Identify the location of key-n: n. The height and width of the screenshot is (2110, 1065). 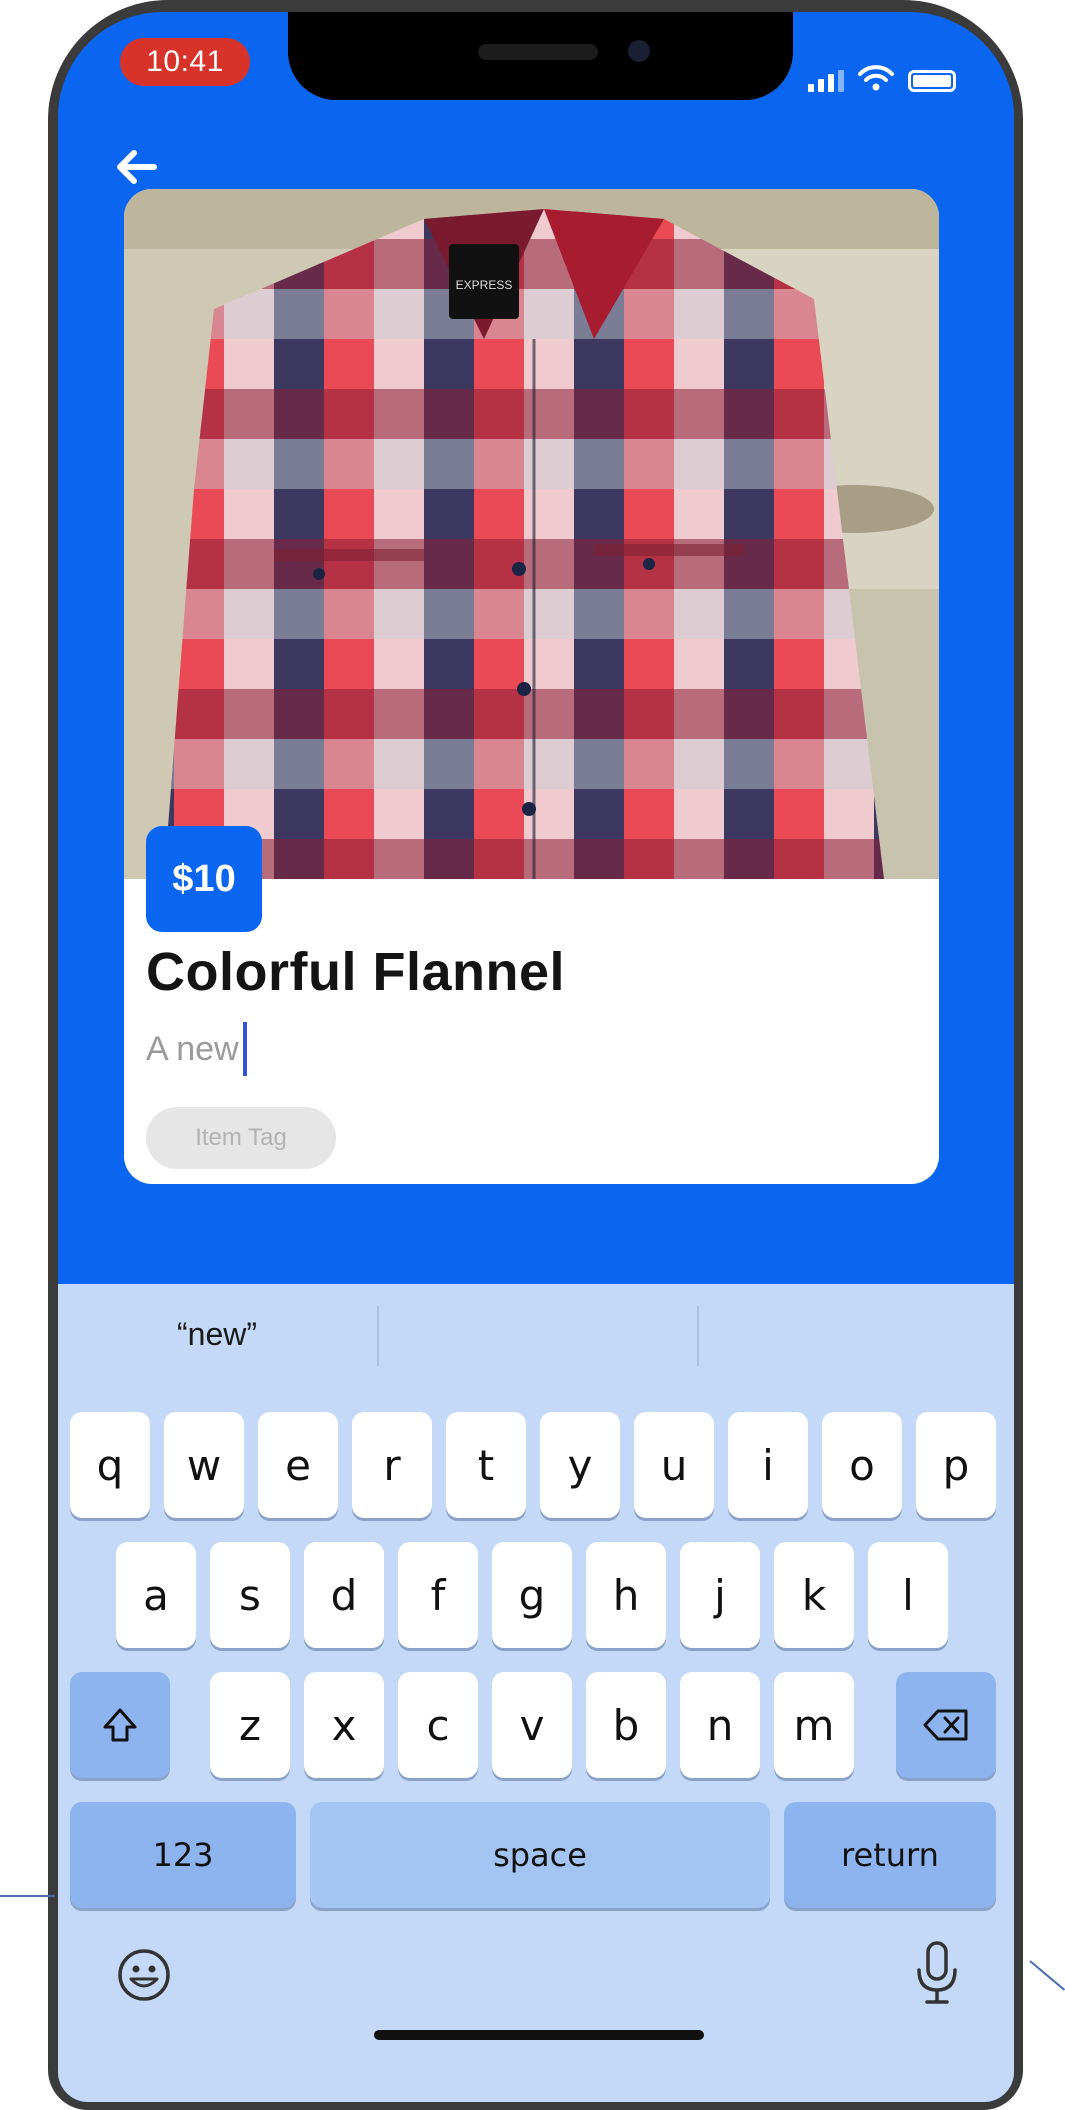
(720, 1725).